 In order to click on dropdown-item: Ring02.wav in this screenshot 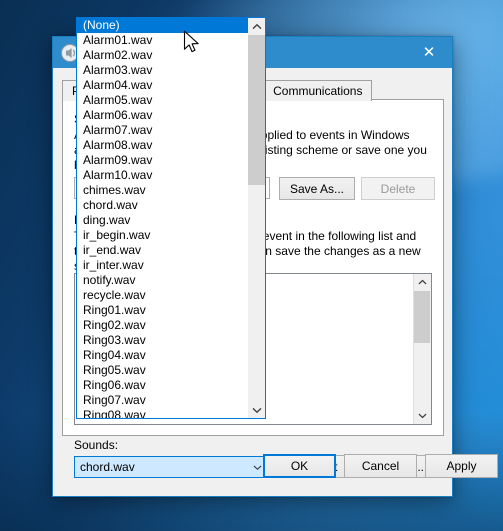, I will do `click(162, 325)`.